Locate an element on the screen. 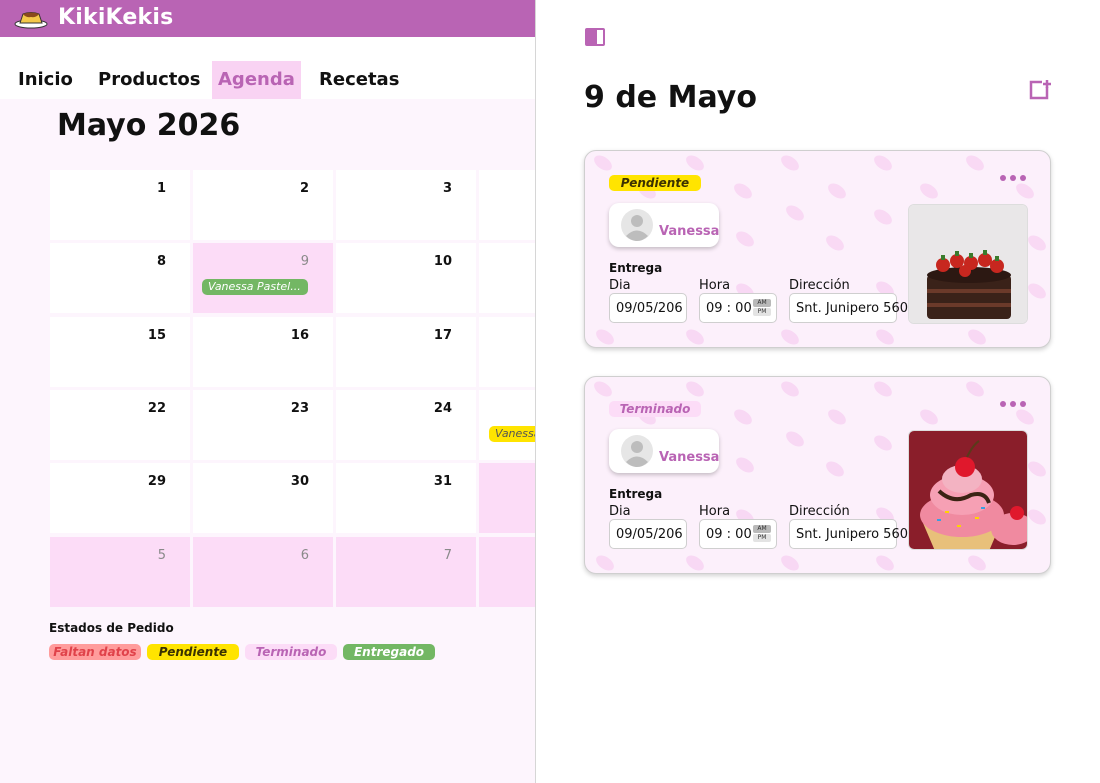 The image size is (1100, 783). day-number: 15 is located at coordinates (156, 335).